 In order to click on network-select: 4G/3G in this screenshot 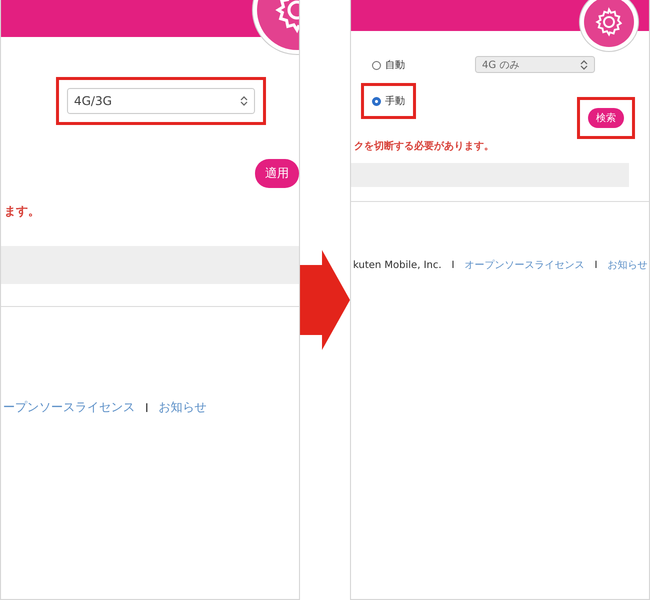, I will do `click(161, 101)`.